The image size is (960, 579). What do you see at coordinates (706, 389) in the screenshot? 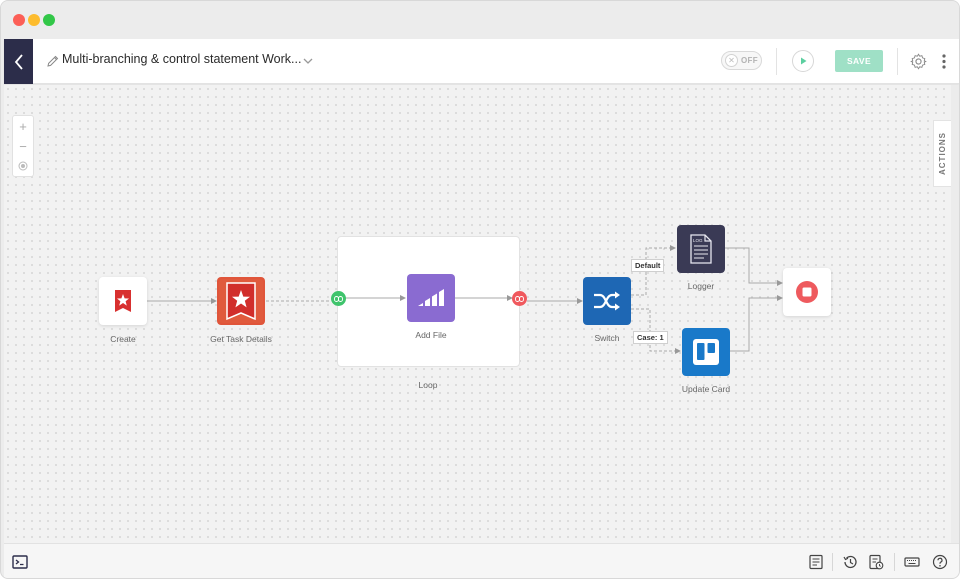
I see `node-update-card-label: Update Card` at bounding box center [706, 389].